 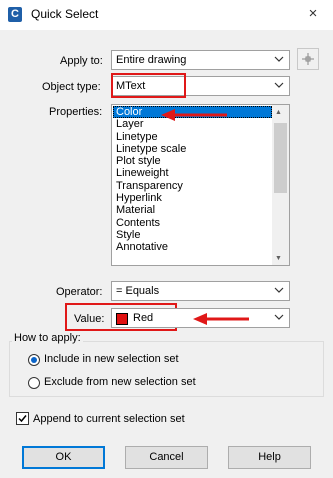 I want to click on apply-to-label: Apply to:, so click(x=81, y=61).